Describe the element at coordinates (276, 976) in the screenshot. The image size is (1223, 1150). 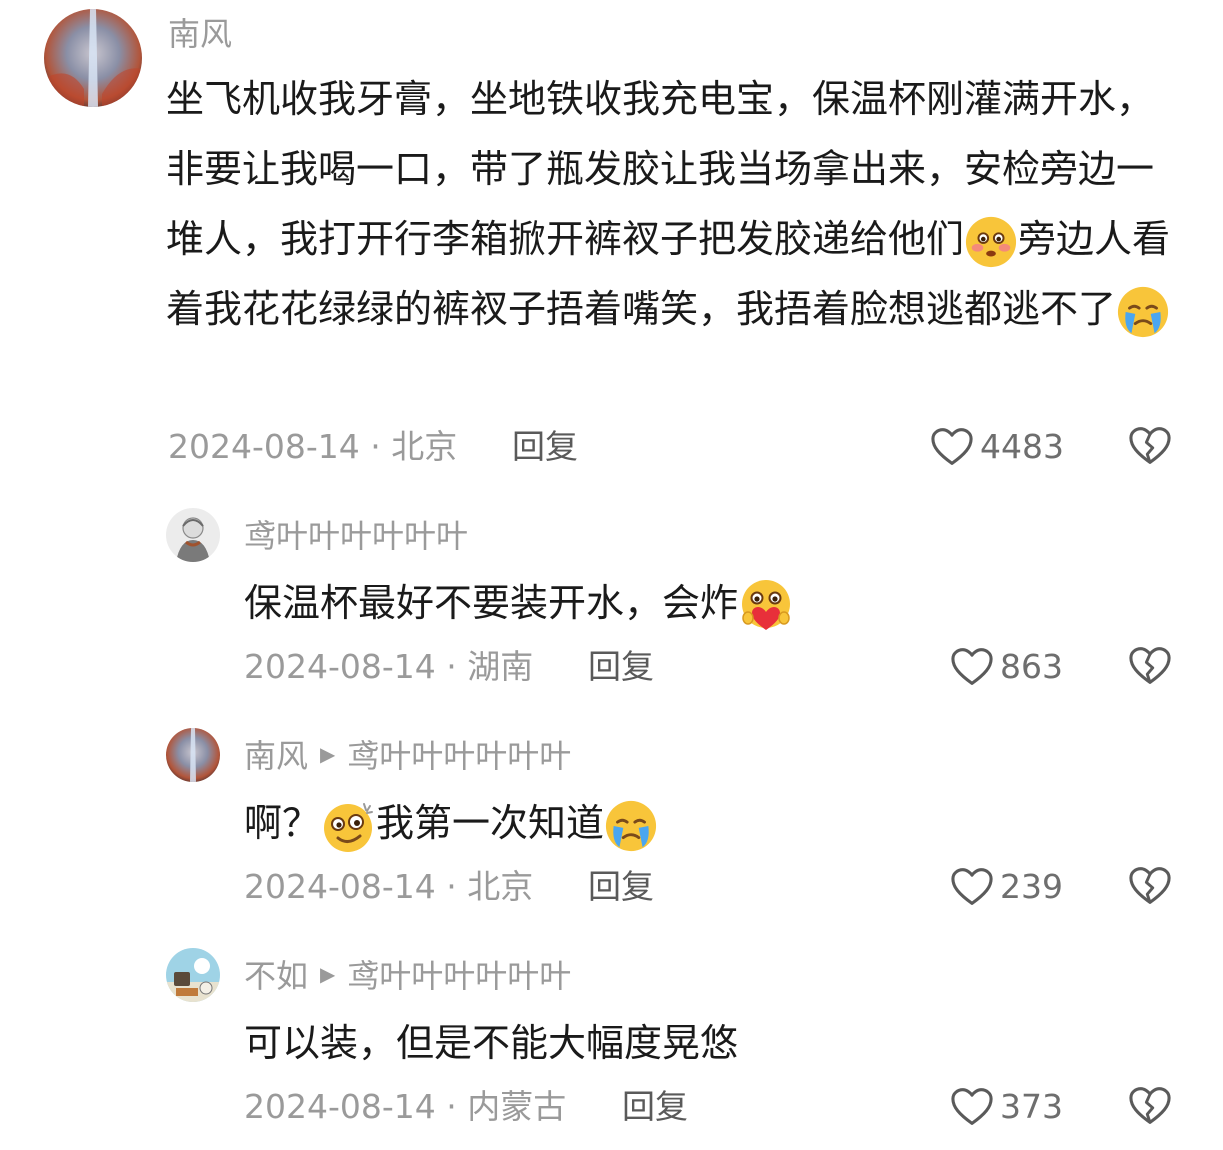
I see `username-text: 不如` at that location.